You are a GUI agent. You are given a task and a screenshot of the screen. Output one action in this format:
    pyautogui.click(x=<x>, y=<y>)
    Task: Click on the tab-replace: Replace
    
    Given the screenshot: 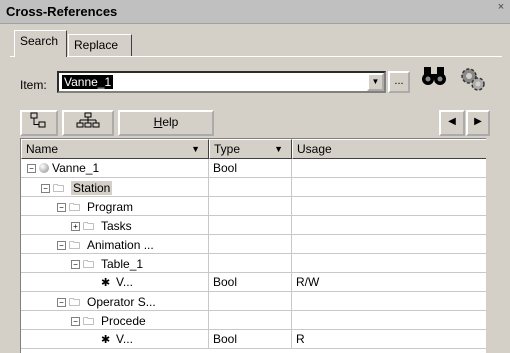 What is the action you would take?
    pyautogui.click(x=100, y=45)
    